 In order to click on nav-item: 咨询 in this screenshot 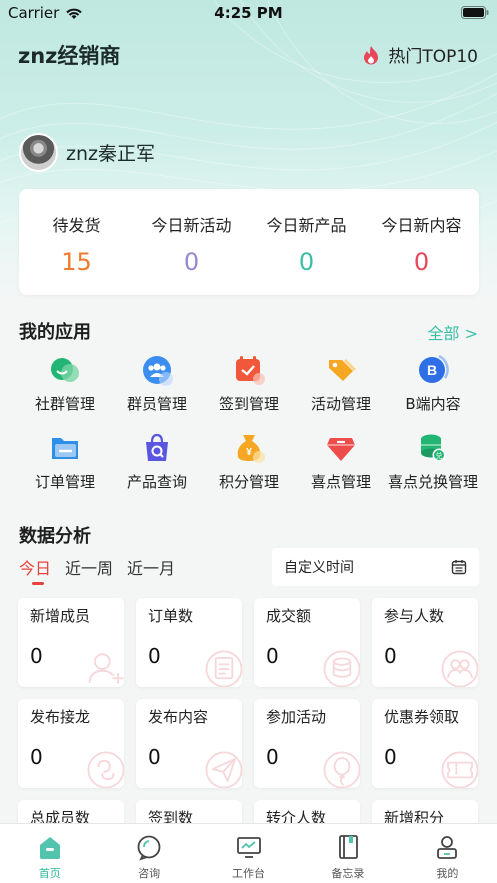, I will do `click(148, 853)`.